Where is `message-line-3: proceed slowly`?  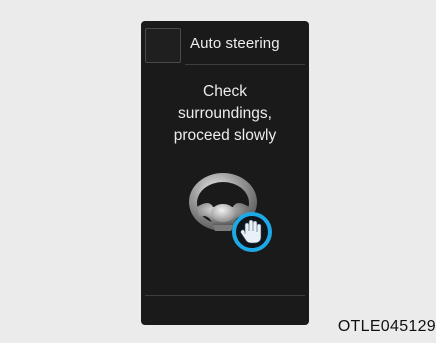 message-line-3: proceed slowly is located at coordinates (225, 135).